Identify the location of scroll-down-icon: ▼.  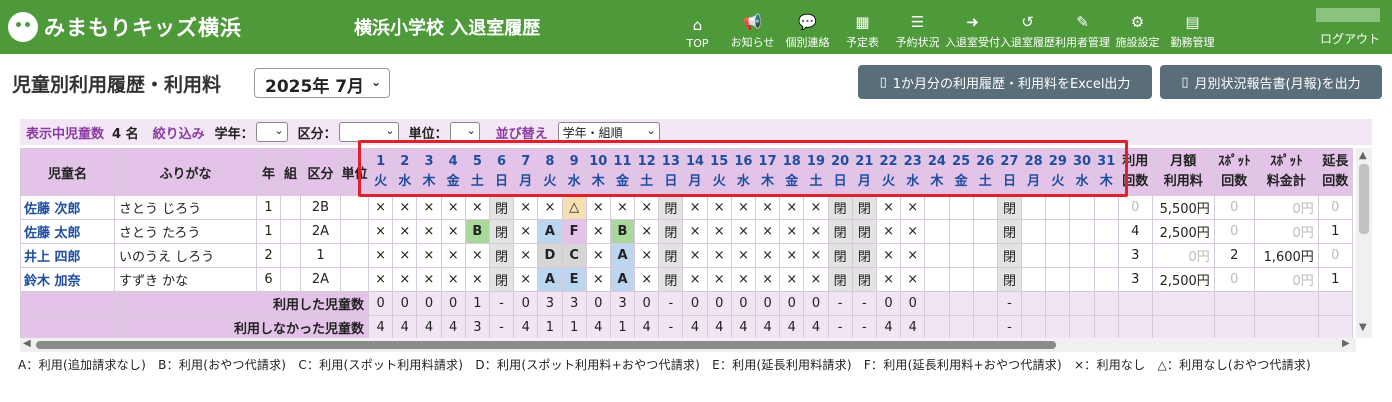
(1363, 327).